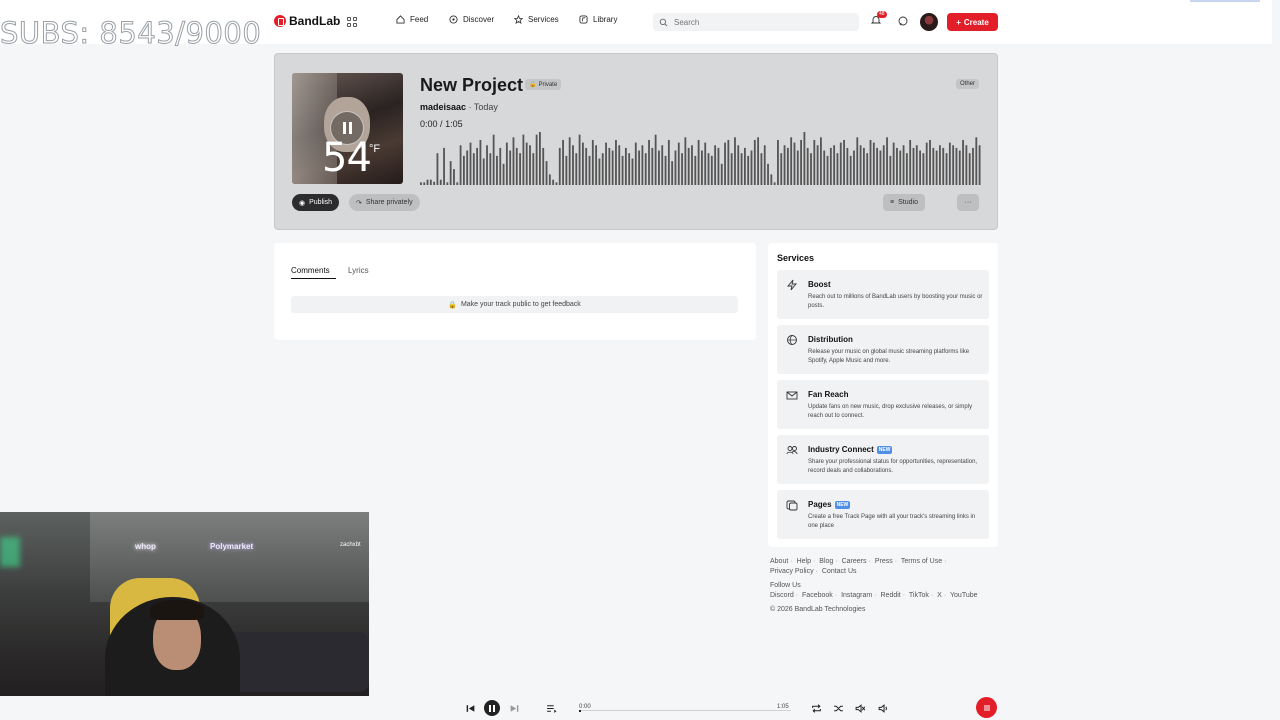 The image size is (1280, 720). I want to click on social-link-facebook: Facebook, so click(817, 595).